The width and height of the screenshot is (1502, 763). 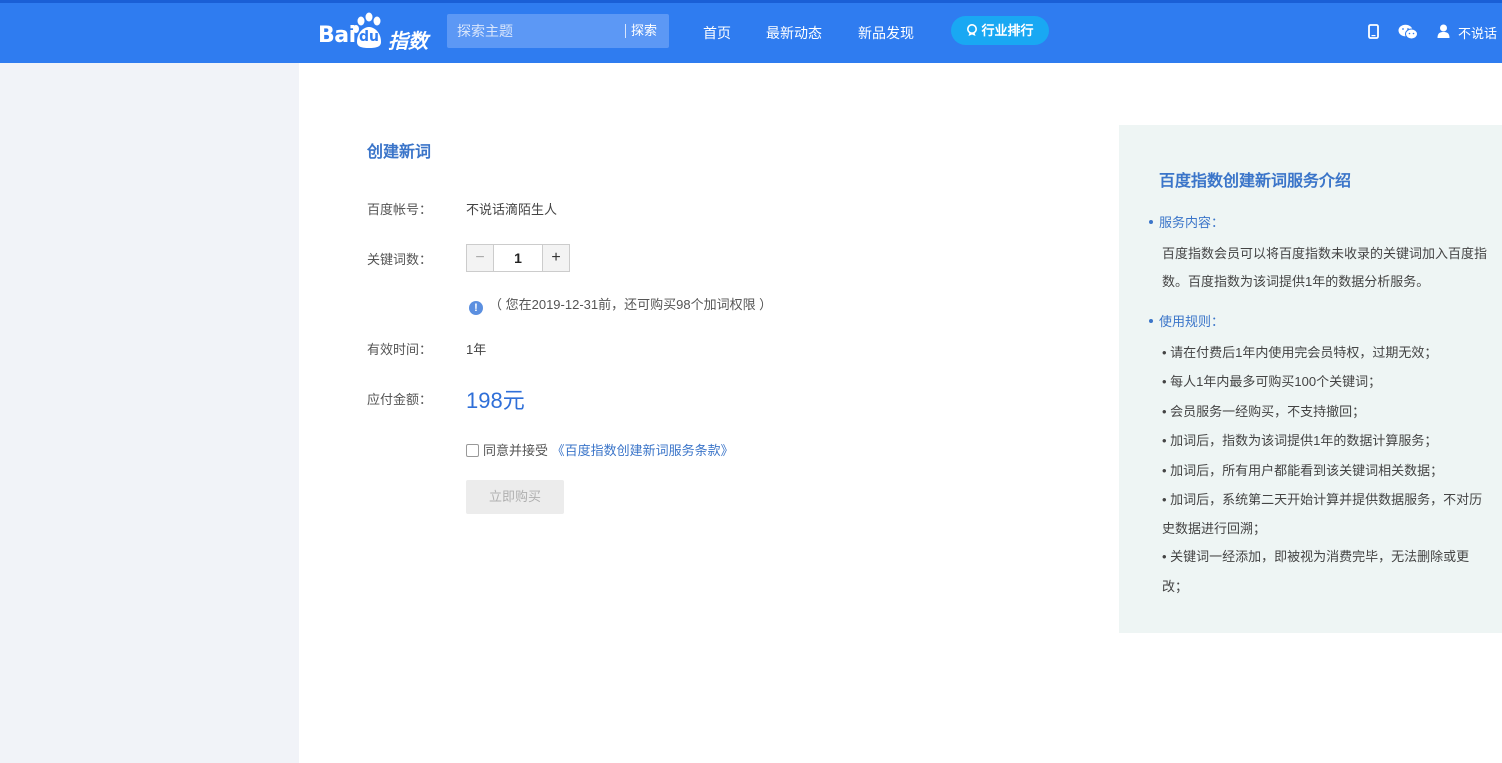 What do you see at coordinates (408, 42) in the screenshot?
I see `logo-zhishu: 指数` at bounding box center [408, 42].